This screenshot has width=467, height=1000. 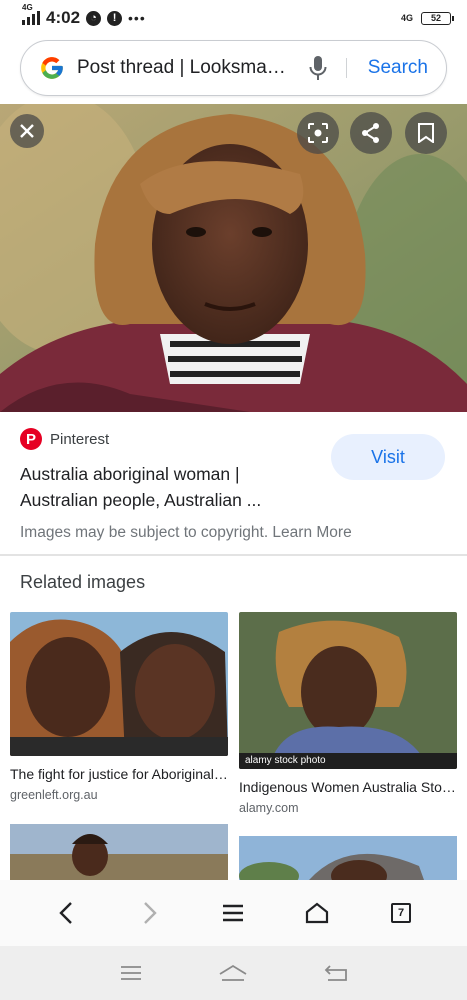 What do you see at coordinates (398, 68) in the screenshot?
I see `search-button: Search` at bounding box center [398, 68].